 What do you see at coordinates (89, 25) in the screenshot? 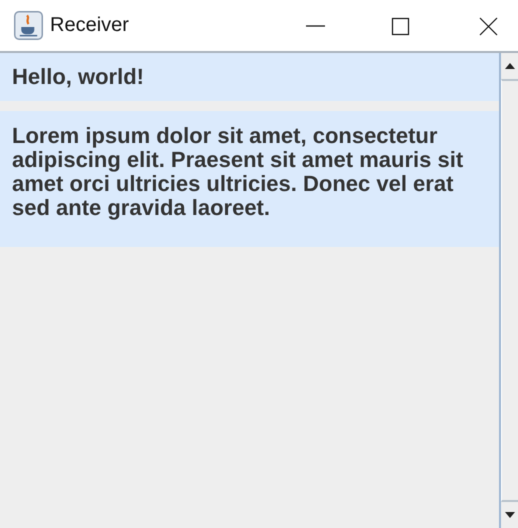
I see `window-title: Receiver` at bounding box center [89, 25].